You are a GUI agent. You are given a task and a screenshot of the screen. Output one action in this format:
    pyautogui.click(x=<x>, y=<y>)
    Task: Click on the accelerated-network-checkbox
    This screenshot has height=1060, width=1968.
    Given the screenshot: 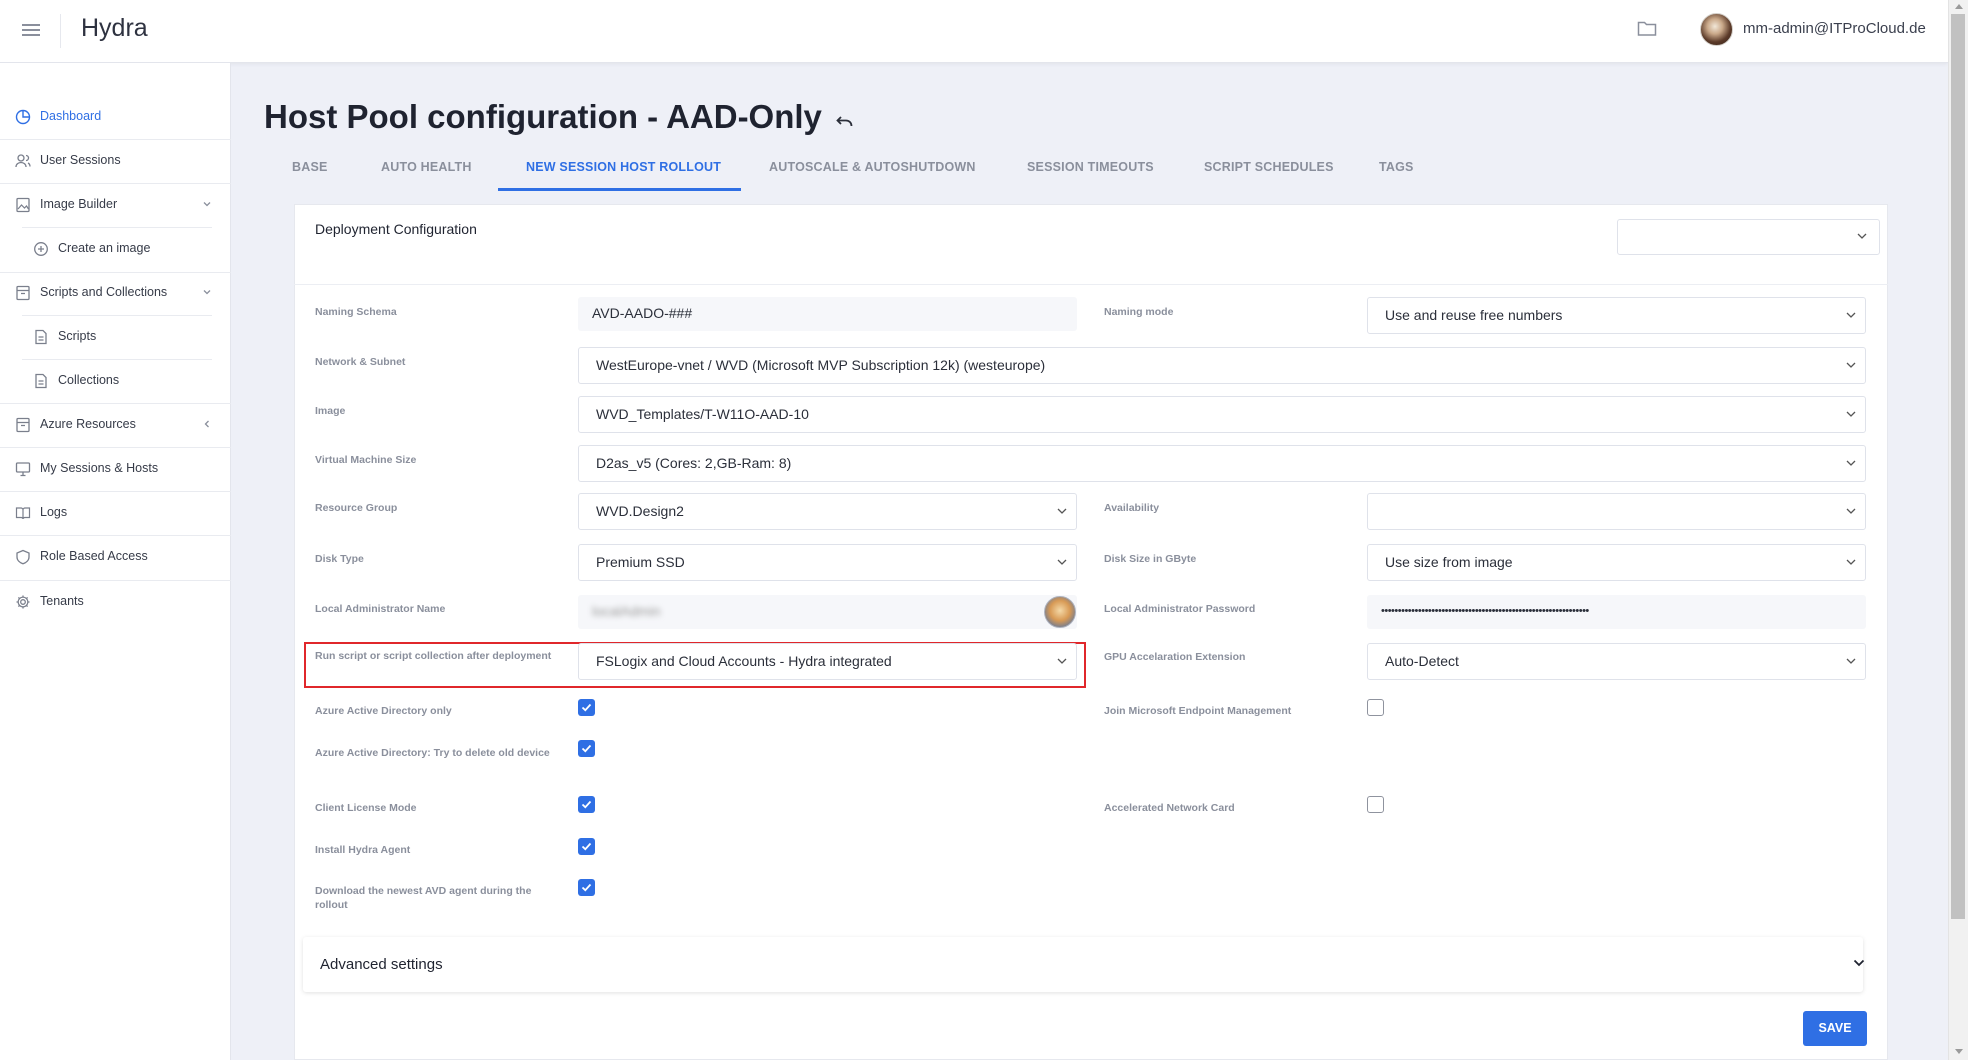 What is the action you would take?
    pyautogui.click(x=1375, y=804)
    